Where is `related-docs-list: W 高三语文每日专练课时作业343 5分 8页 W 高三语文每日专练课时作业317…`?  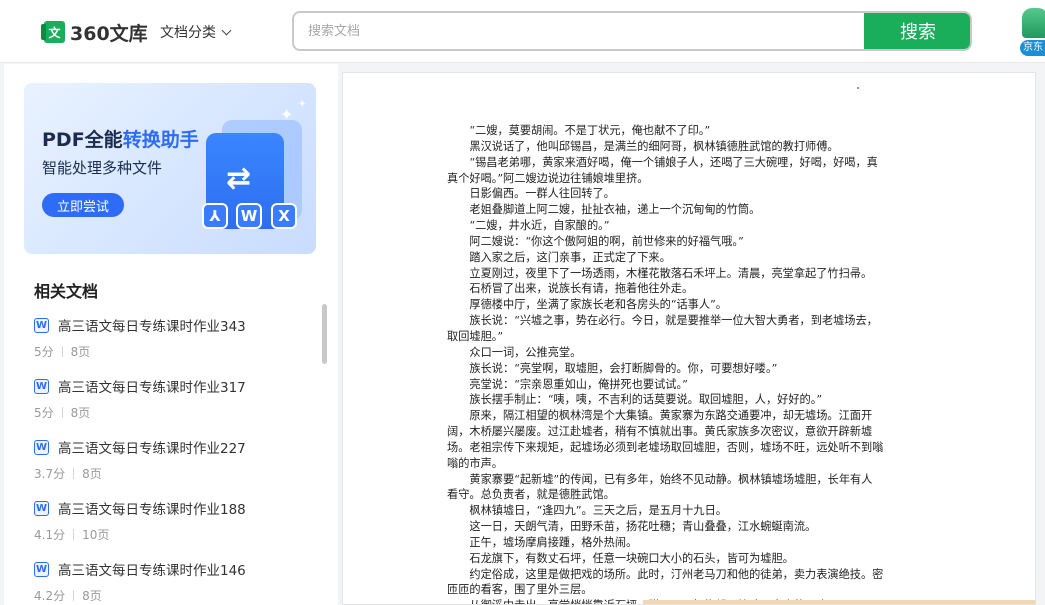 related-docs-list: W 高三语文每日专练课时作业343 5分 8页 W 高三语文每日专练课时作业317… is located at coordinates (174, 459).